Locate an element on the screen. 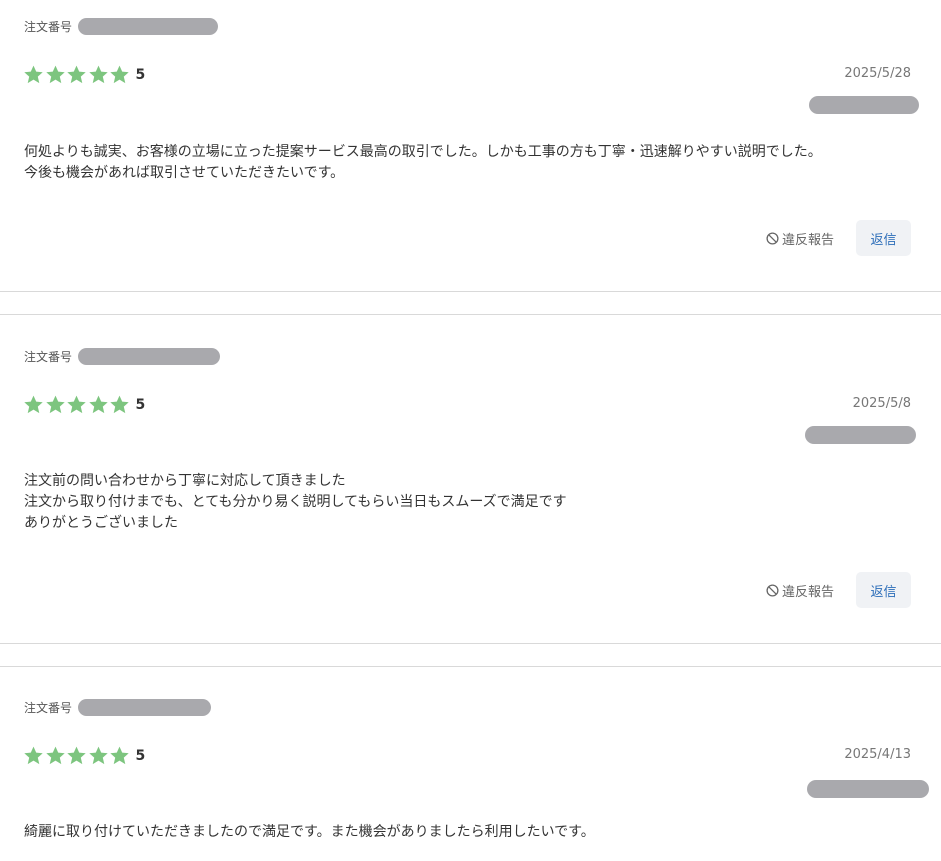 The height and width of the screenshot is (861, 941). review-date: 2025/4/13 is located at coordinates (877, 754).